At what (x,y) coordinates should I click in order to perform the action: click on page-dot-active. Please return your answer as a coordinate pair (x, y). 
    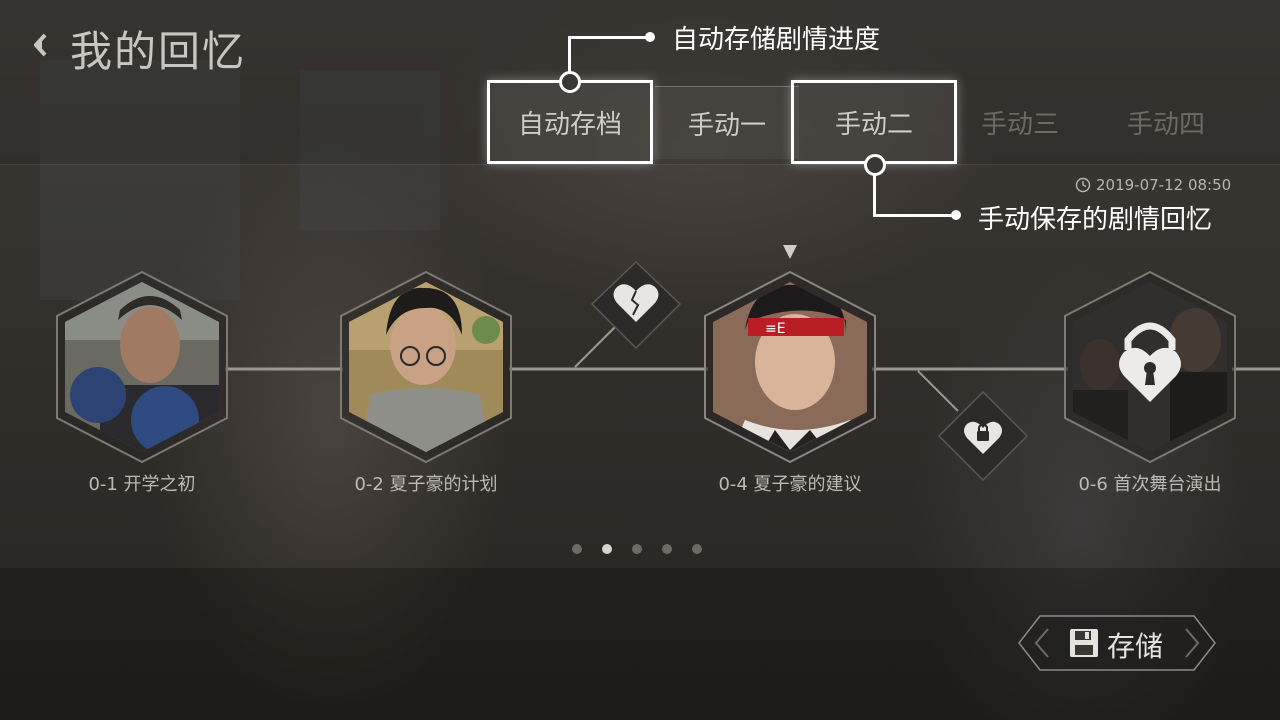
    Looking at the image, I should click on (607, 549).